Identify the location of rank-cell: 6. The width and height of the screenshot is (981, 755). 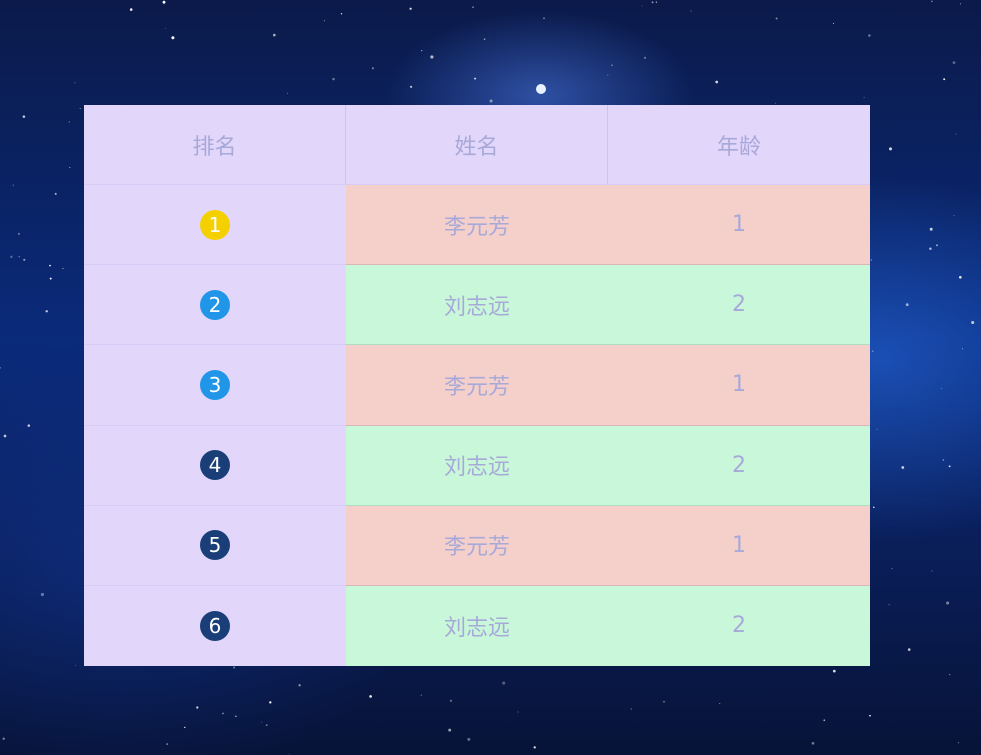
(215, 625).